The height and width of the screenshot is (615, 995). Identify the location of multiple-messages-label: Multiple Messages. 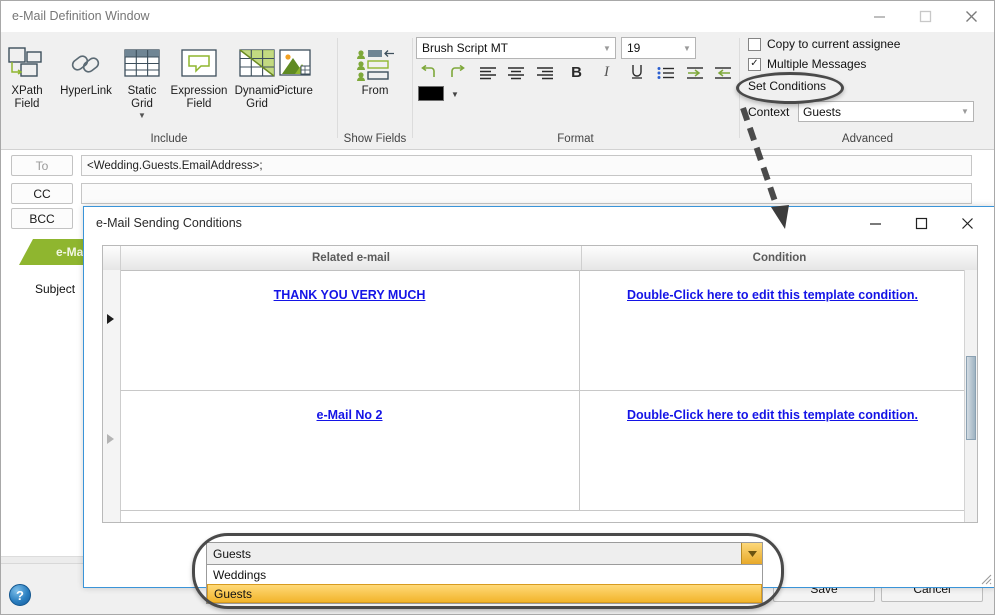
(817, 64).